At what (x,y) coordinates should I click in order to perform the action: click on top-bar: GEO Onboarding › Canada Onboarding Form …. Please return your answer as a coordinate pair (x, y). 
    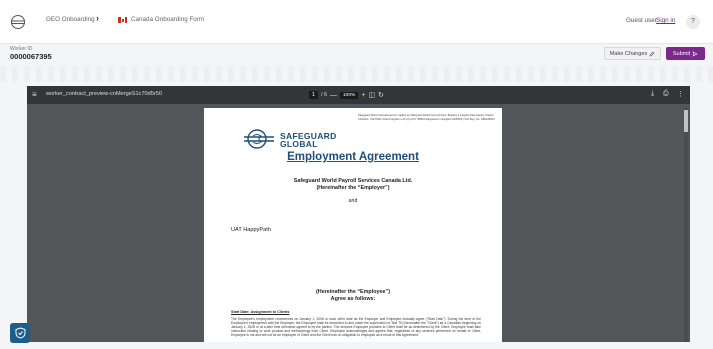
    Looking at the image, I should click on (356, 22).